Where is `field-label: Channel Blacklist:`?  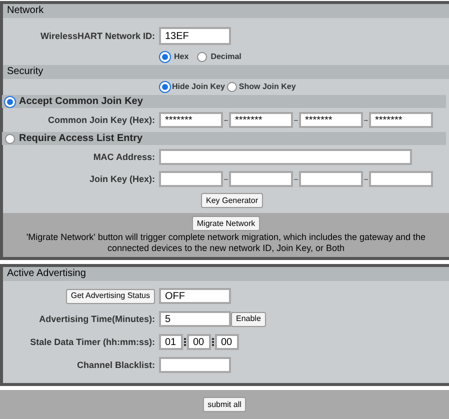 field-label: Channel Blacklist: is located at coordinates (115, 365).